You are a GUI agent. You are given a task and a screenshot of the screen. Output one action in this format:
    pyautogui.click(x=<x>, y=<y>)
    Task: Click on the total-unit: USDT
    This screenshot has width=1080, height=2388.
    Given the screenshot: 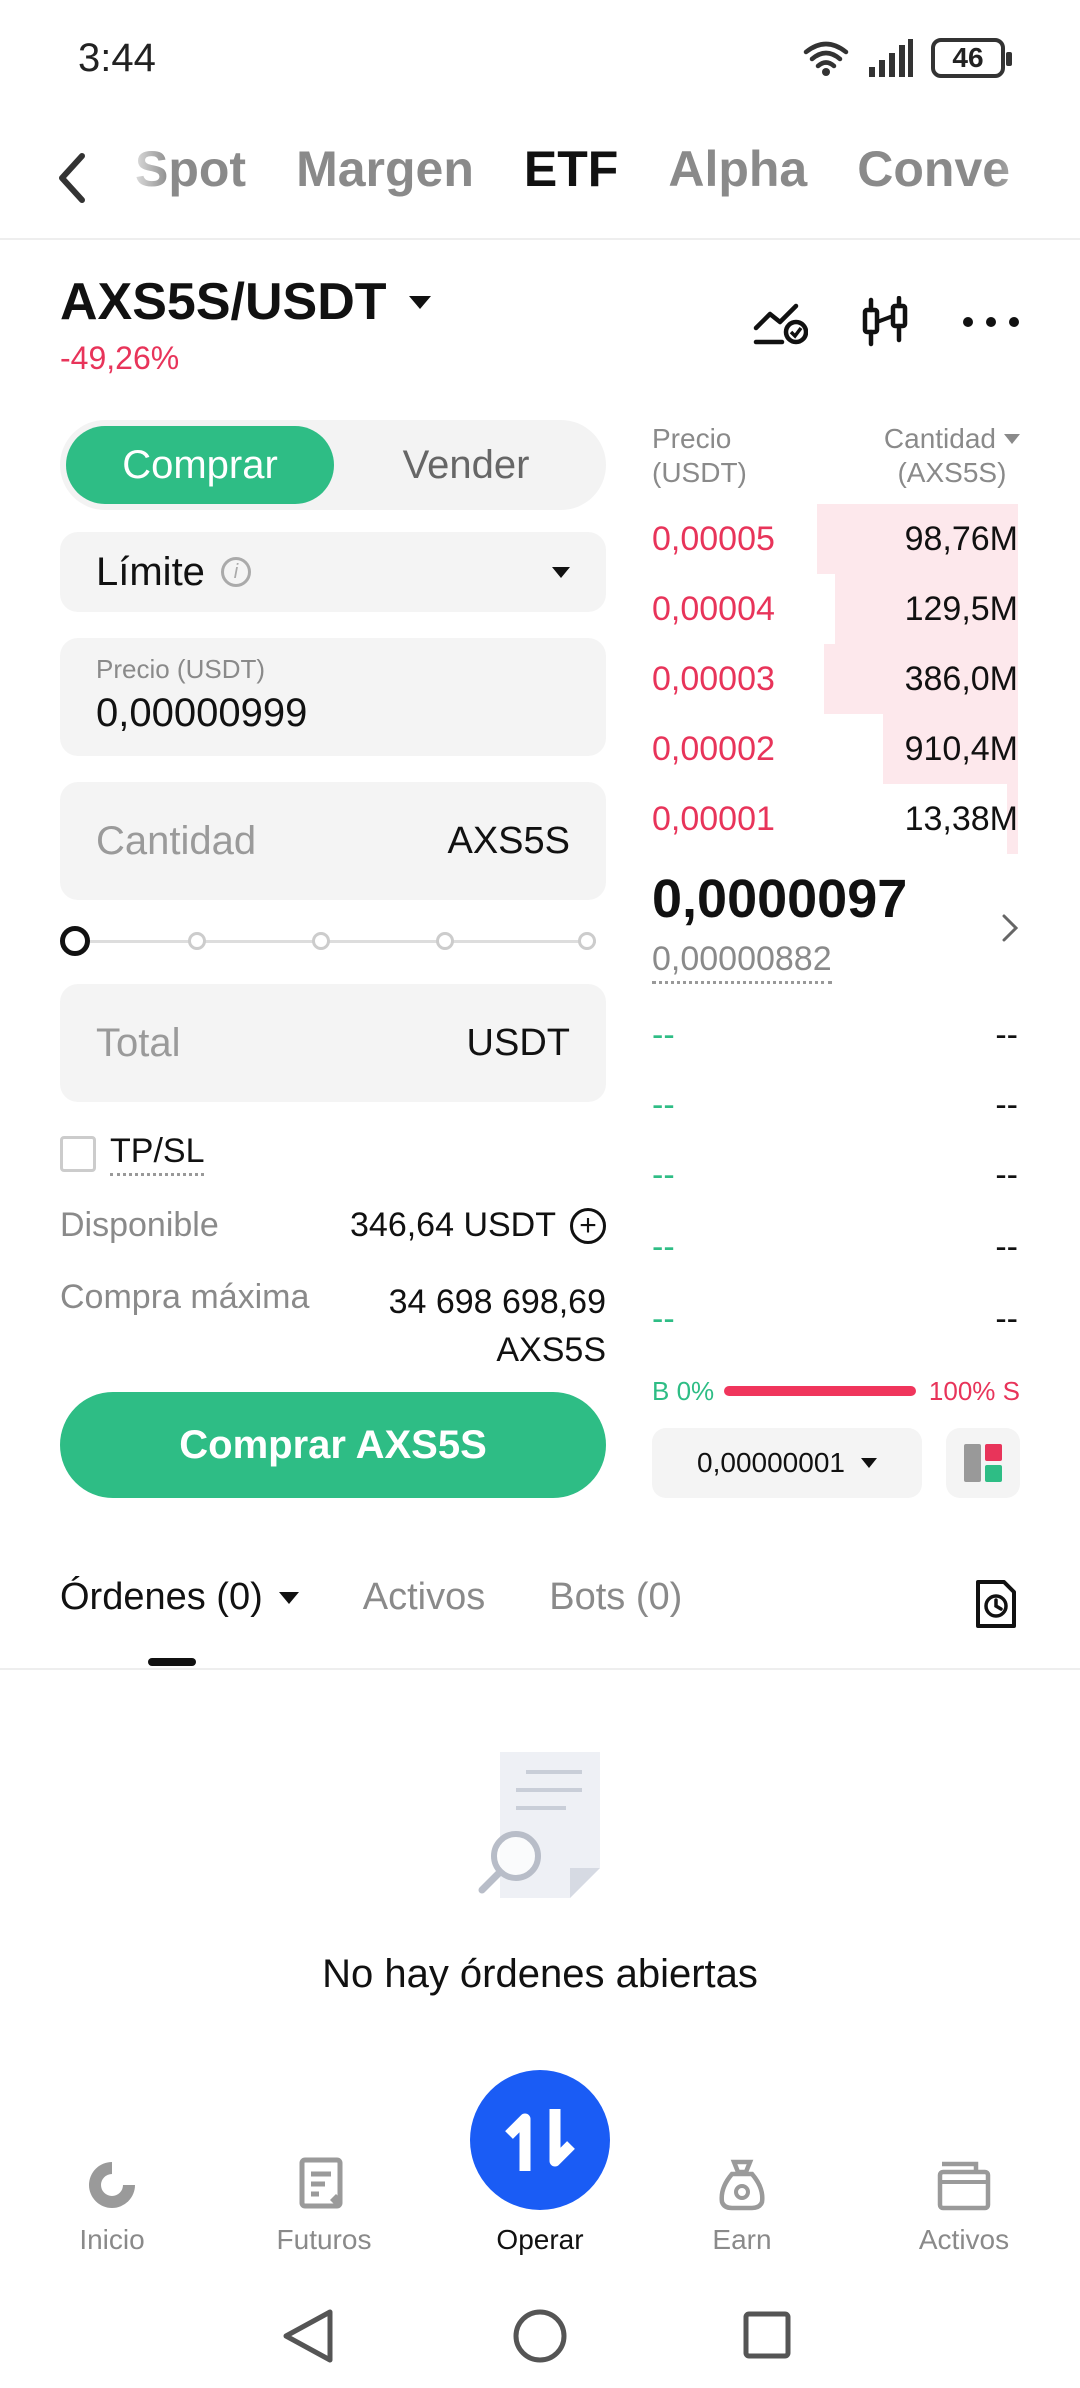 What is the action you would take?
    pyautogui.click(x=518, y=1042)
    